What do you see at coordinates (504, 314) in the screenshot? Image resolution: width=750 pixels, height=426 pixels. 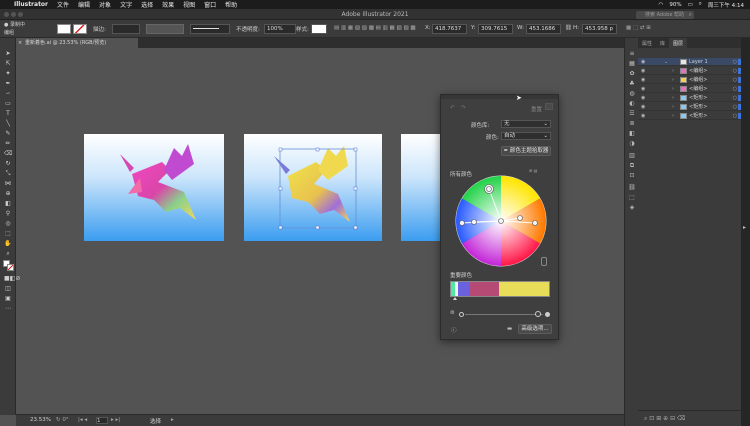 I see `color-slider-track` at bounding box center [504, 314].